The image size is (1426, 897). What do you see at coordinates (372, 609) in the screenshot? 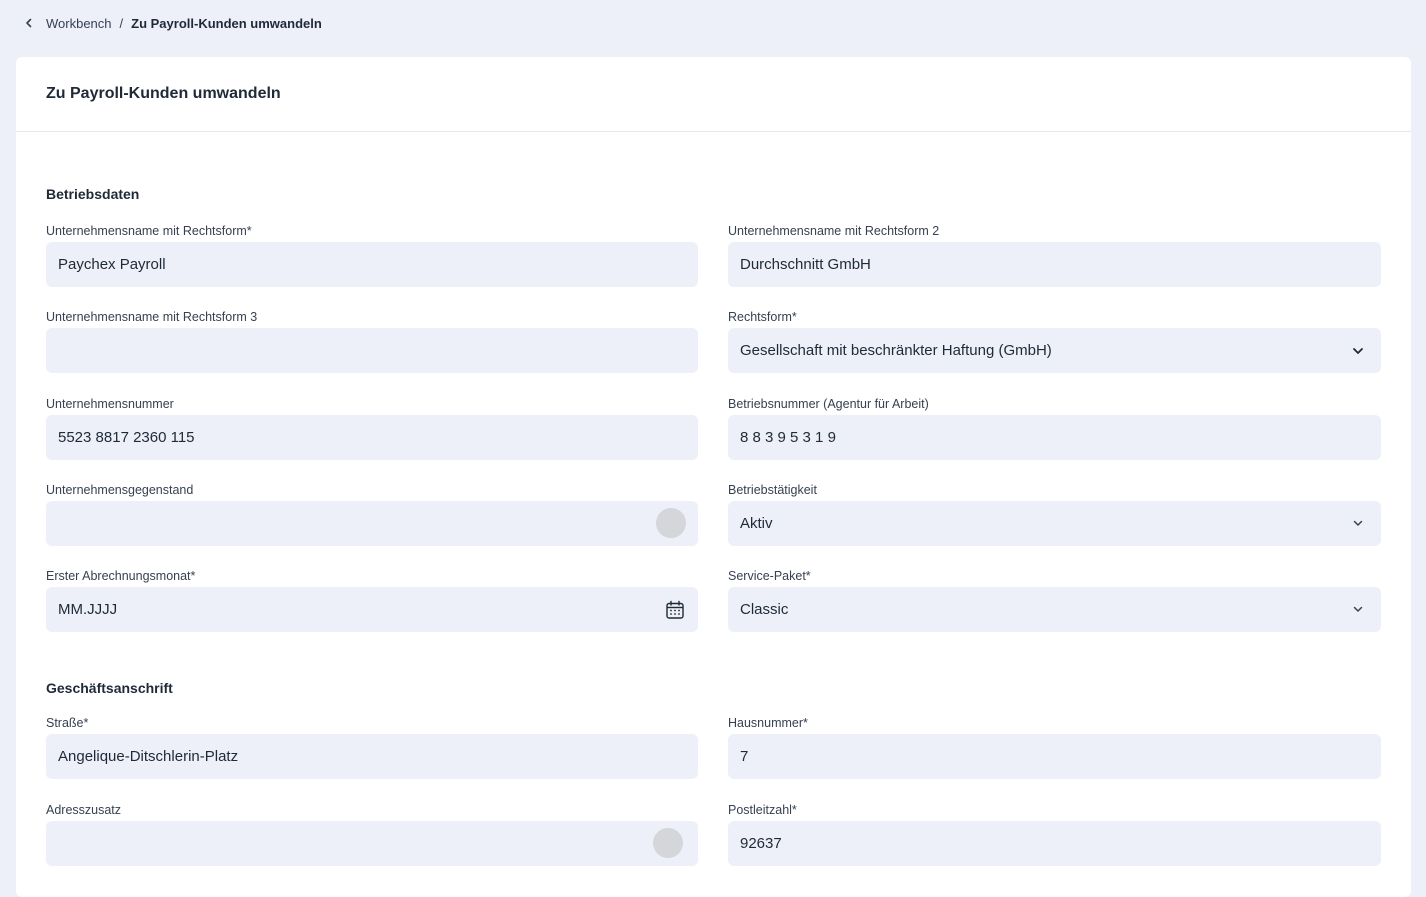
I see `abrechnungsmonat-input: MM.JJJJ` at bounding box center [372, 609].